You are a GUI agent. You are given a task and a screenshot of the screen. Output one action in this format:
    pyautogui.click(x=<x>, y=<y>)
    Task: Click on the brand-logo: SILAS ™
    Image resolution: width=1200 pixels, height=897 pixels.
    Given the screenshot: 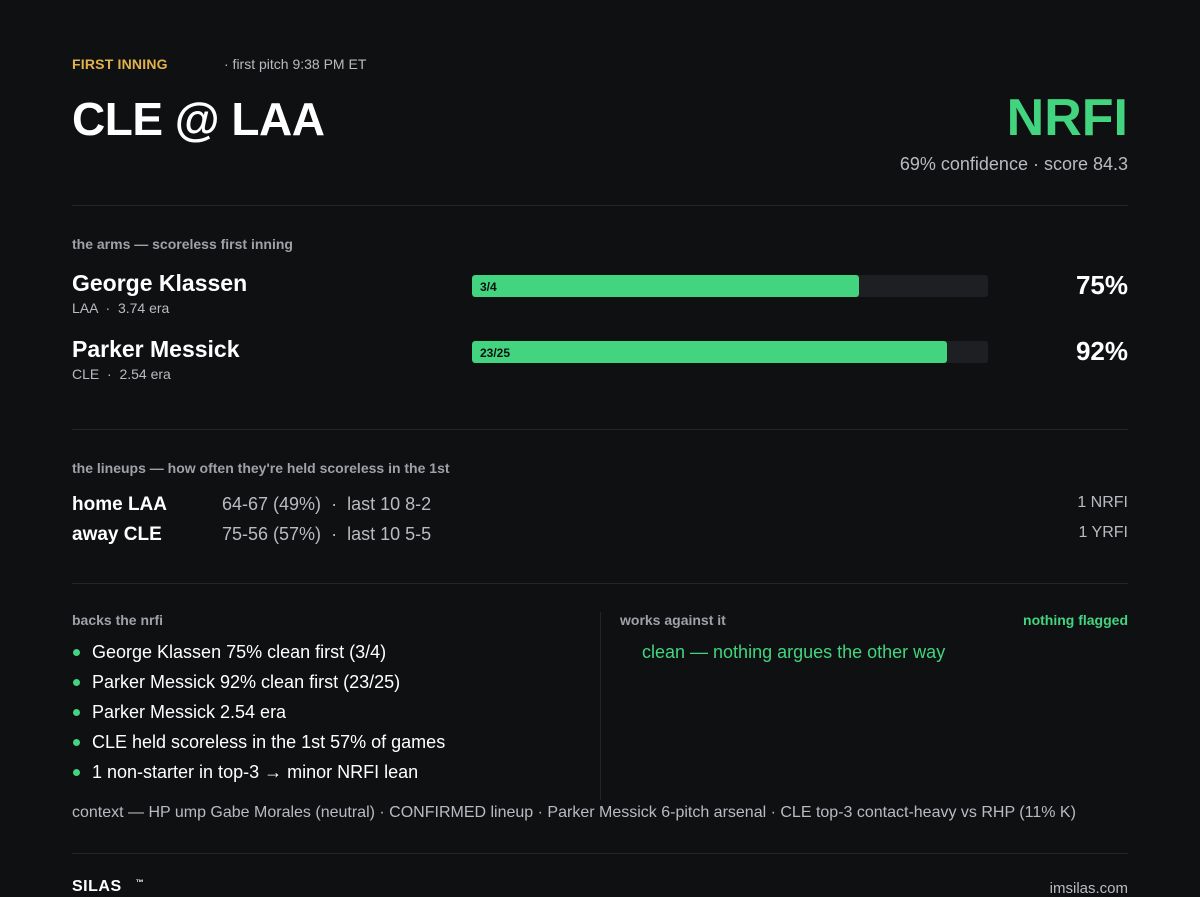 What is the action you would take?
    pyautogui.click(x=108, y=887)
    